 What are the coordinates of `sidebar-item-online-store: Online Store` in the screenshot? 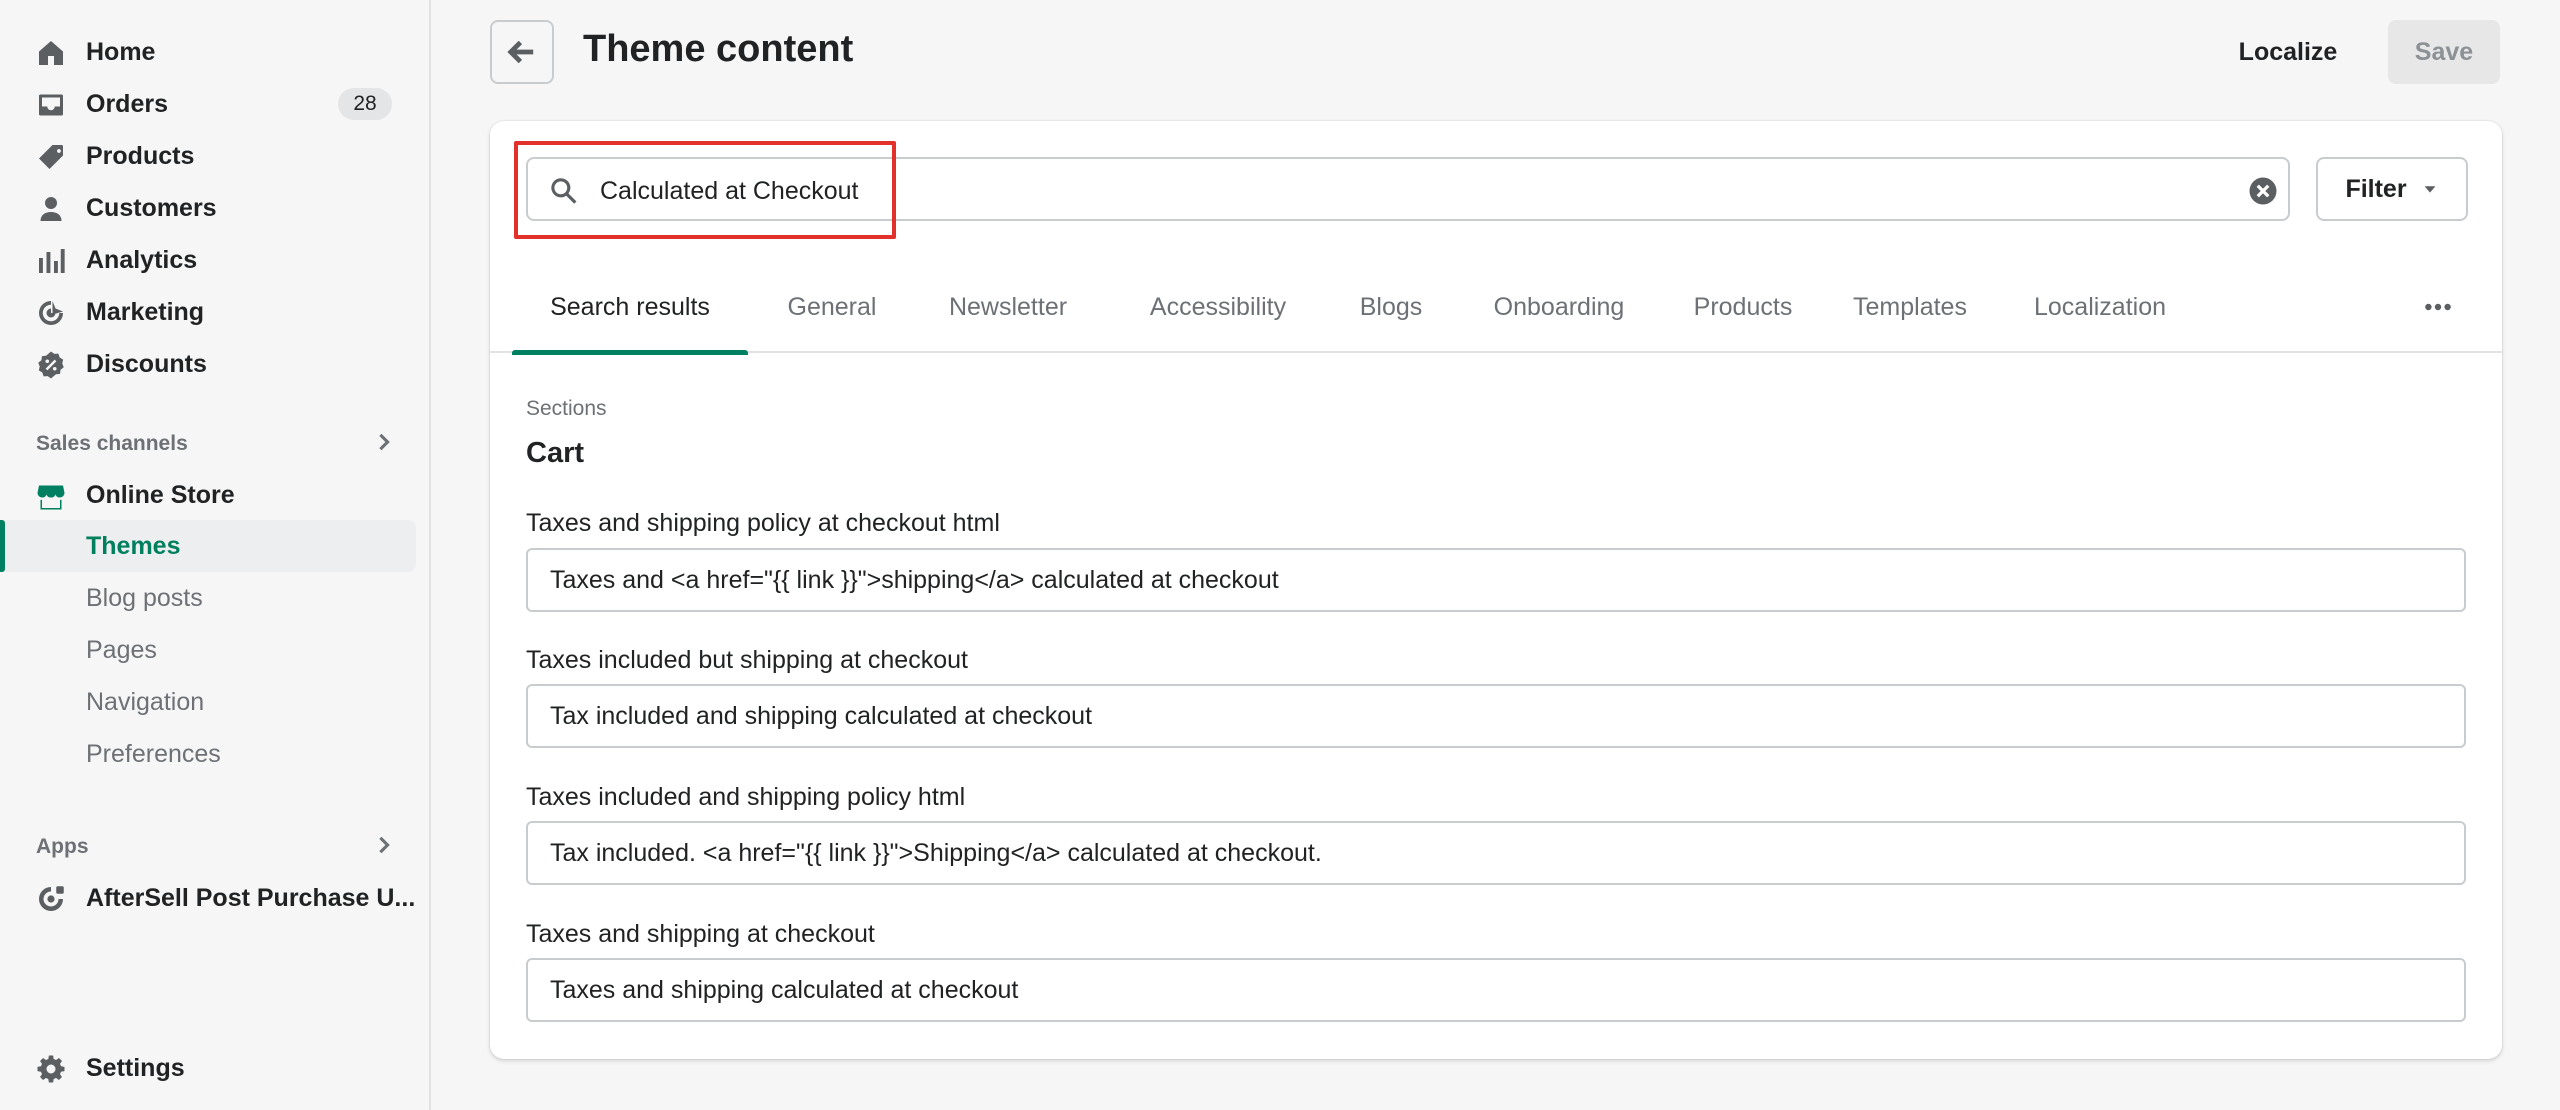 It's located at (208, 495).